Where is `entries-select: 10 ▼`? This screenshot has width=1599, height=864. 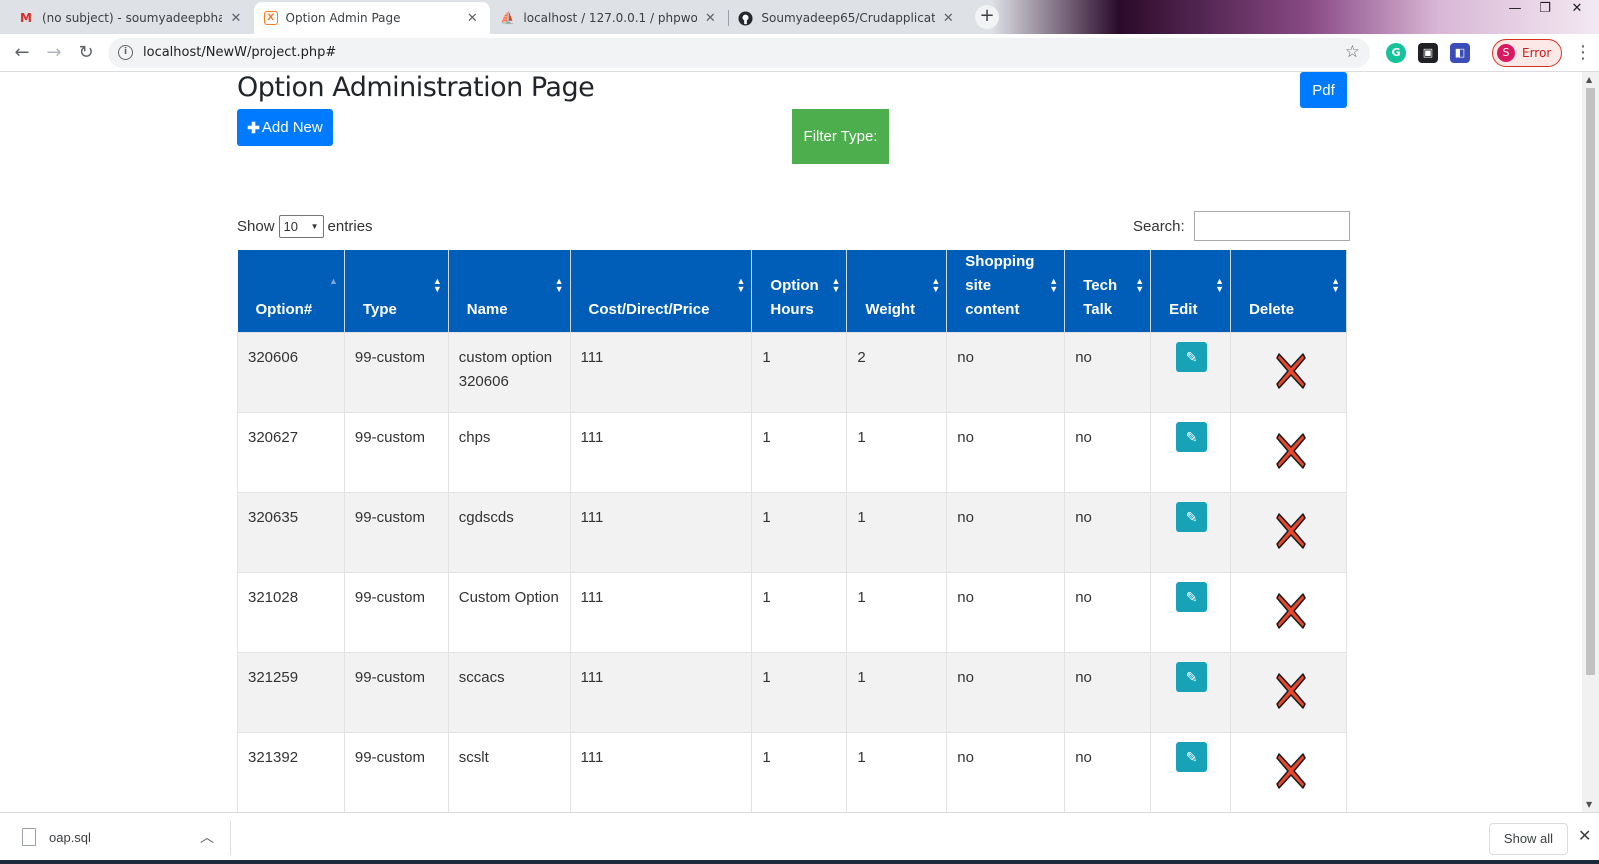 entries-select: 10 ▼ is located at coordinates (301, 226).